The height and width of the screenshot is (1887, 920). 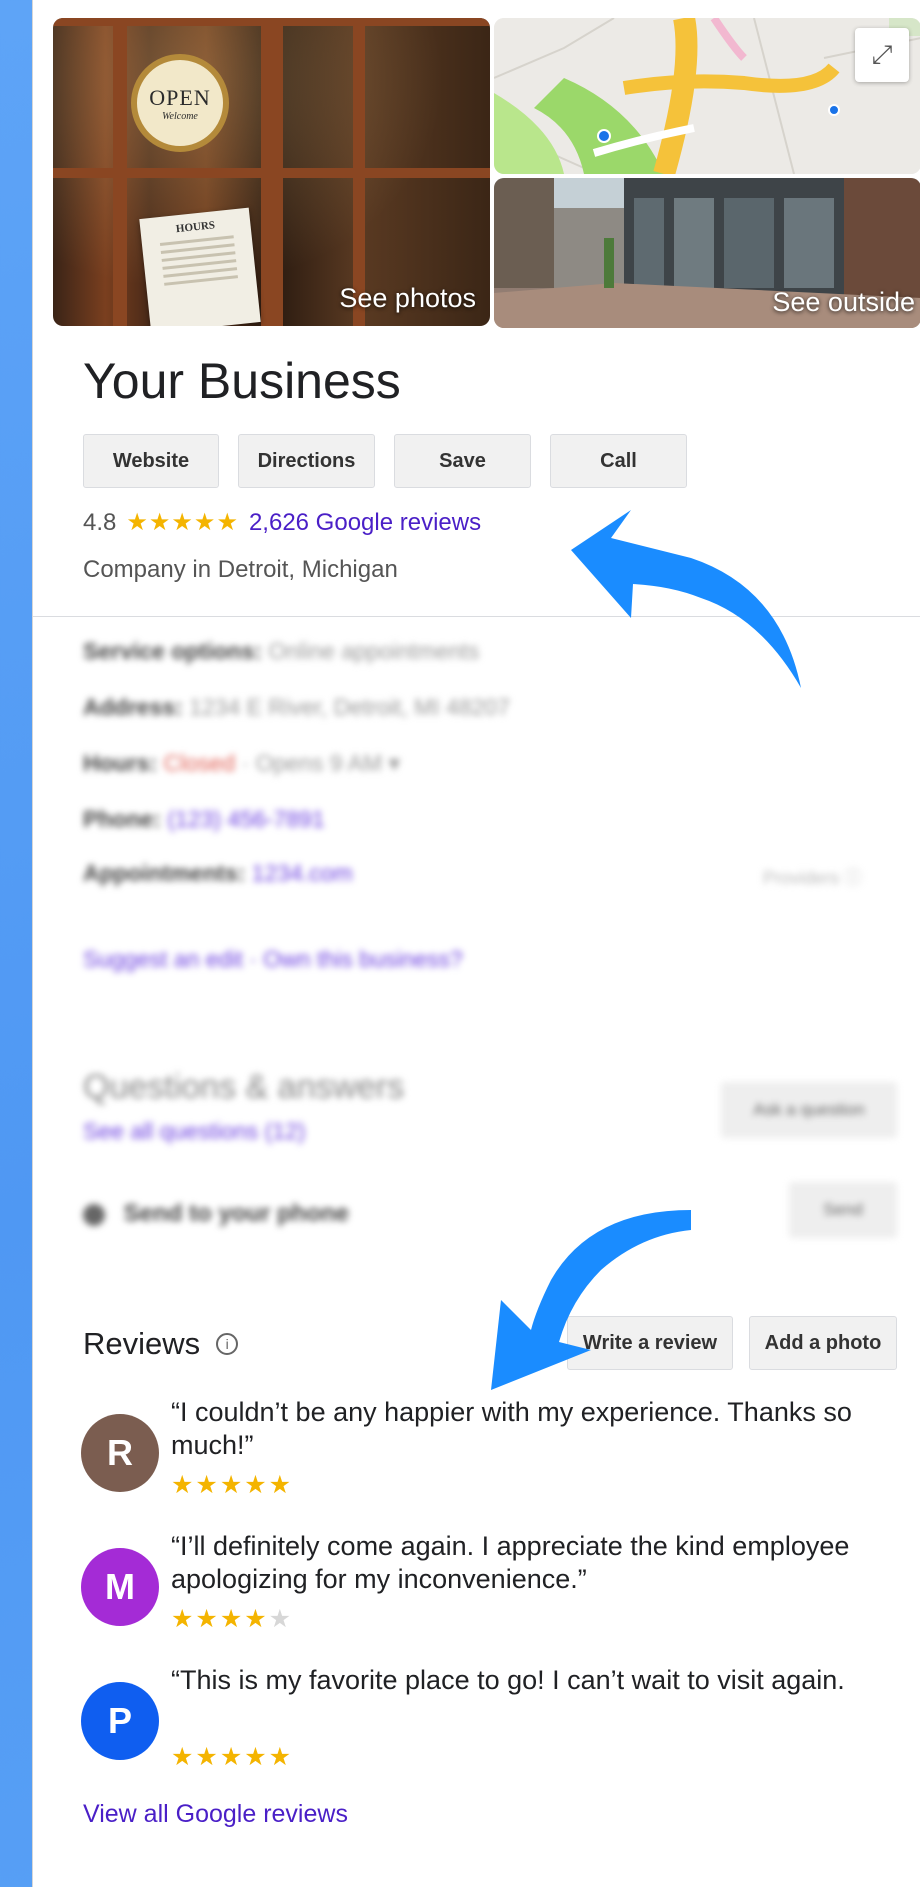 What do you see at coordinates (122, 819) in the screenshot?
I see `phone-label: Phone:` at bounding box center [122, 819].